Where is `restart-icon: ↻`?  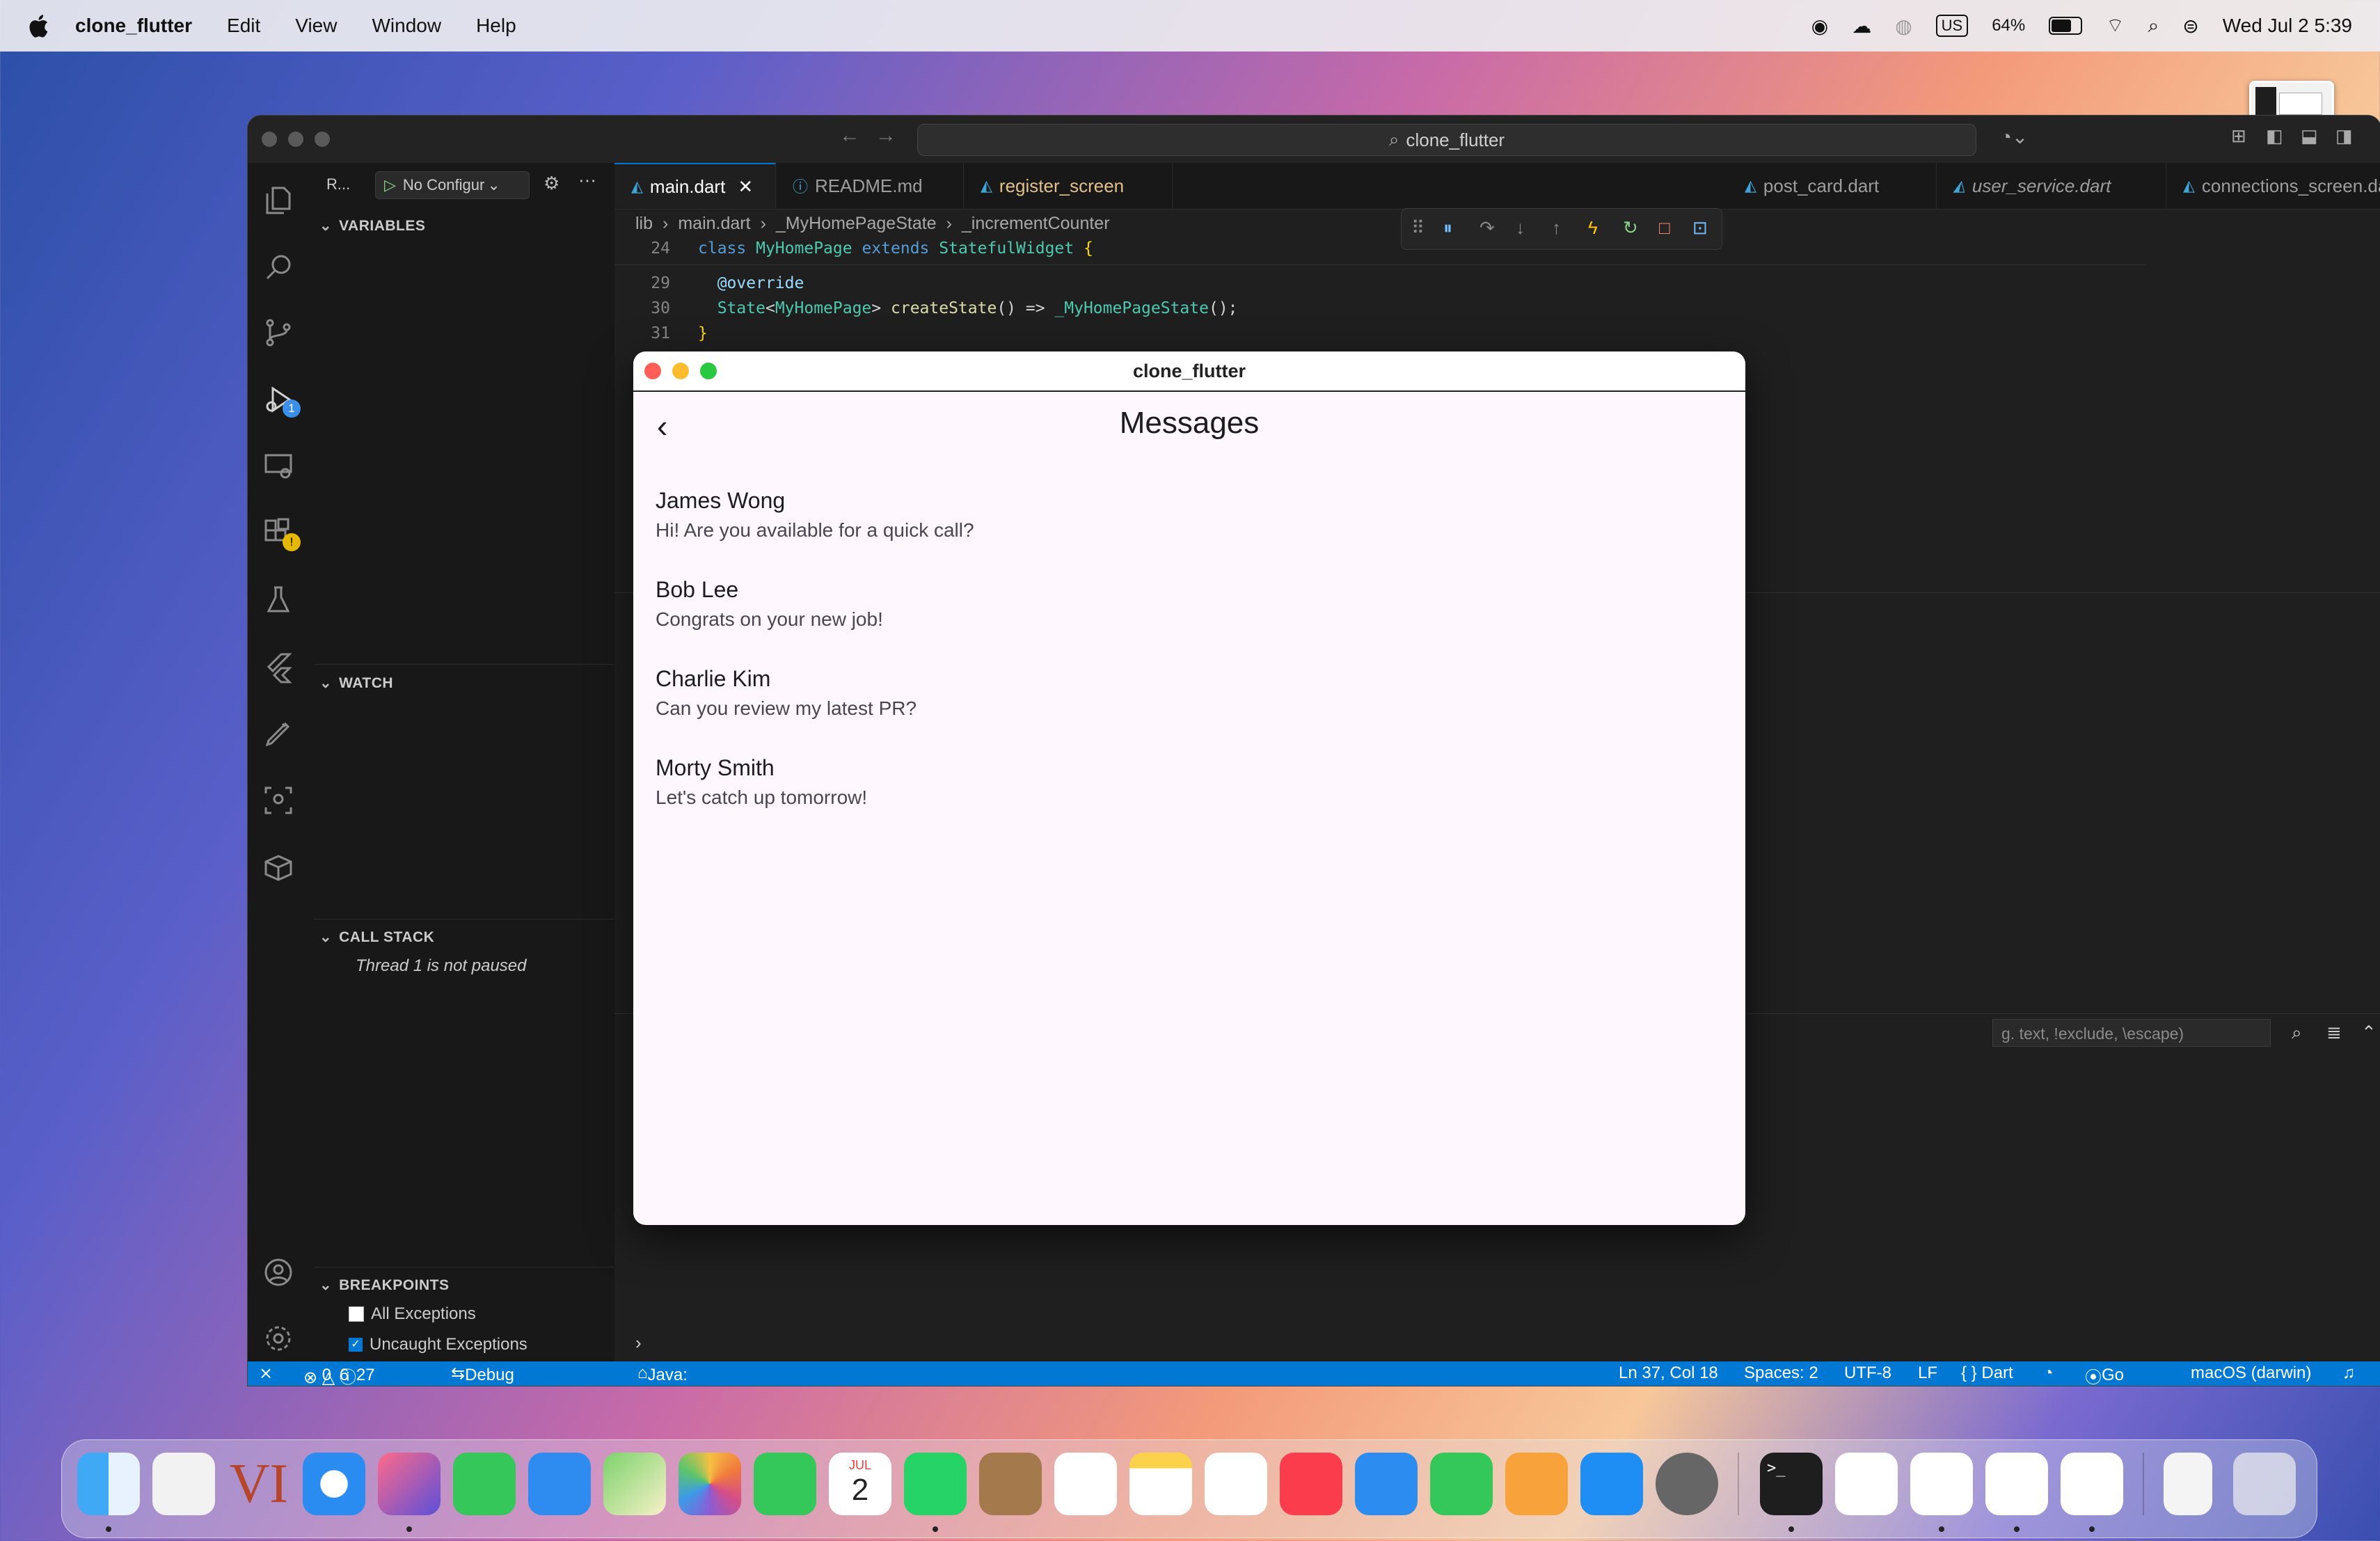
restart-icon: ↻ is located at coordinates (1630, 228).